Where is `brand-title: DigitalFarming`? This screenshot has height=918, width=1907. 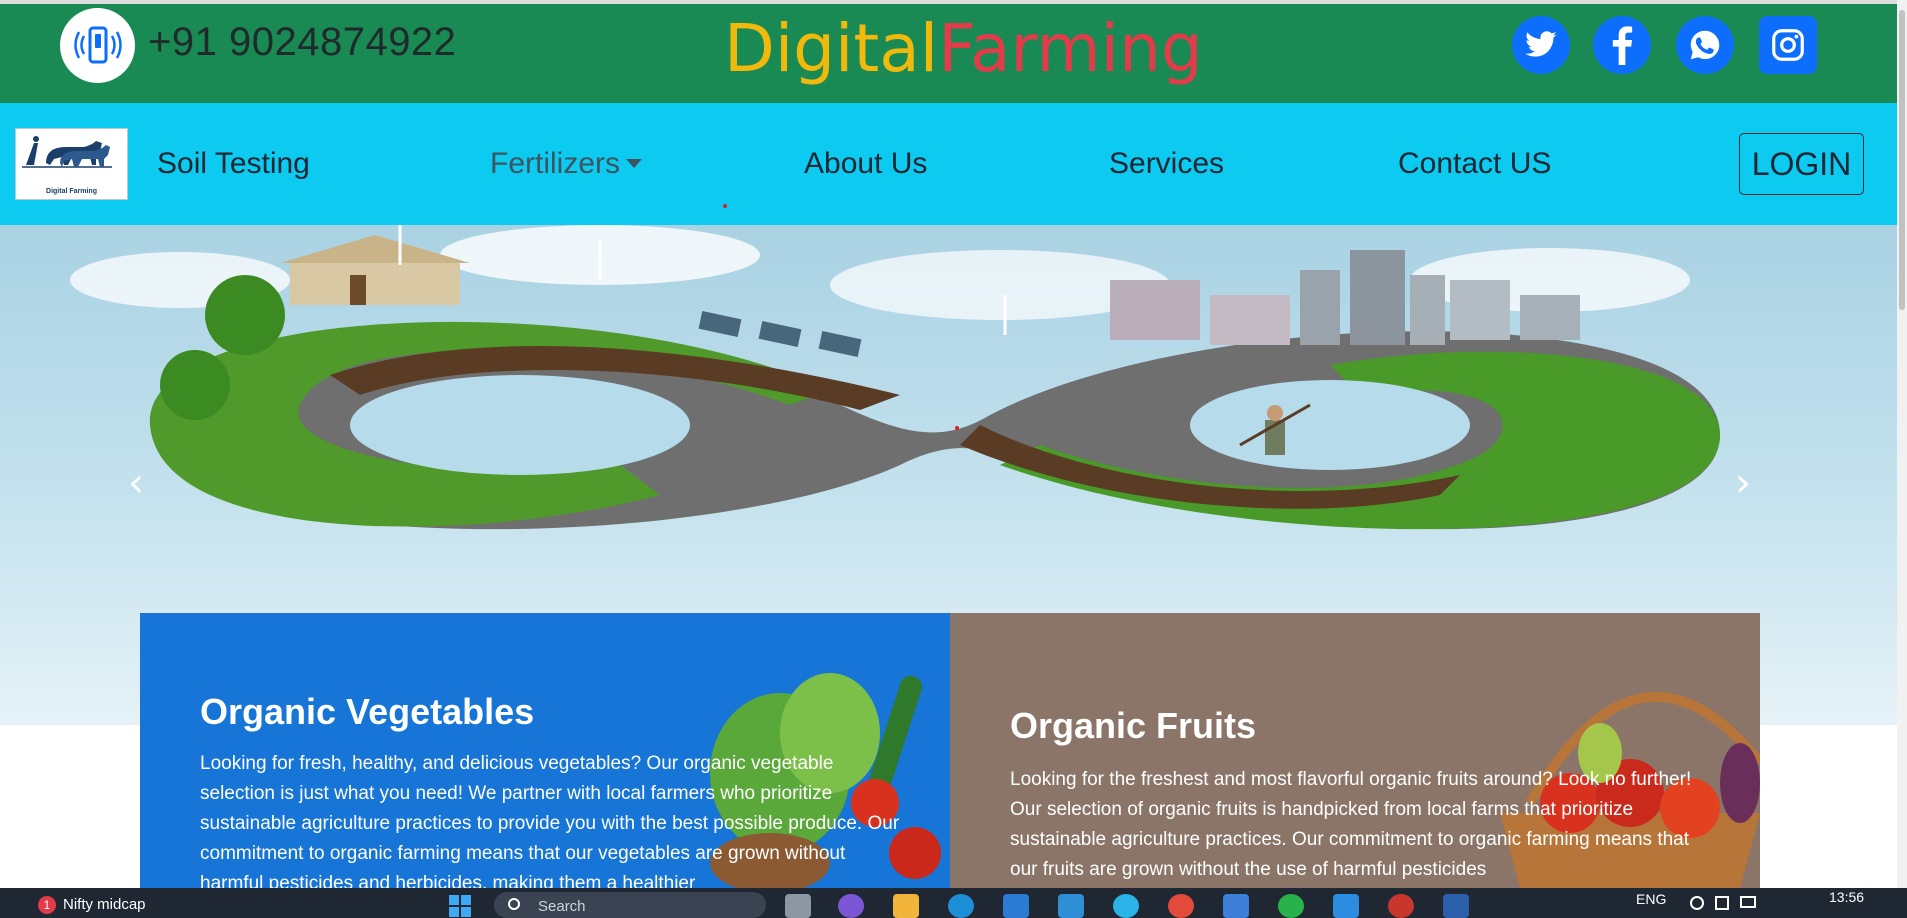
brand-title: DigitalFarming is located at coordinates (963, 48).